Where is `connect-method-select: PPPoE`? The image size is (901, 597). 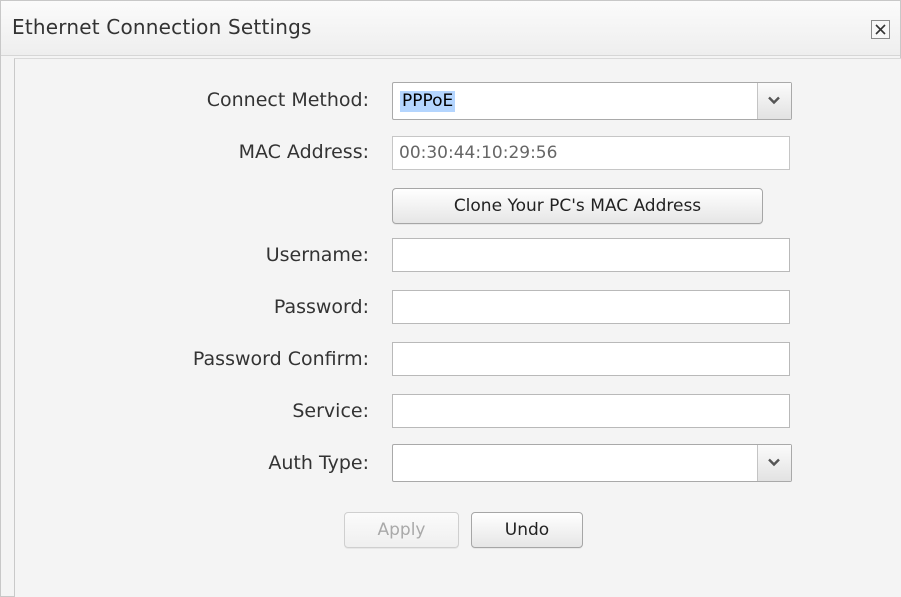
connect-method-select: PPPoE is located at coordinates (592, 101).